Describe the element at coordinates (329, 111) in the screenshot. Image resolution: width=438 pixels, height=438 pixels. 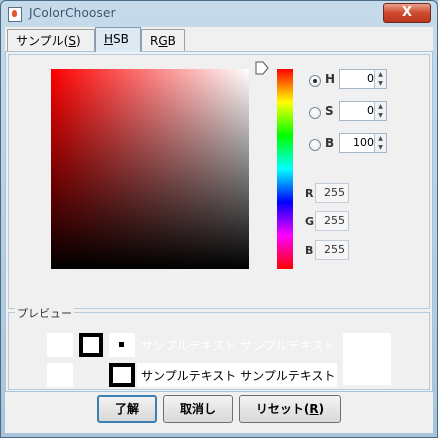
I see `s-label: S` at that location.